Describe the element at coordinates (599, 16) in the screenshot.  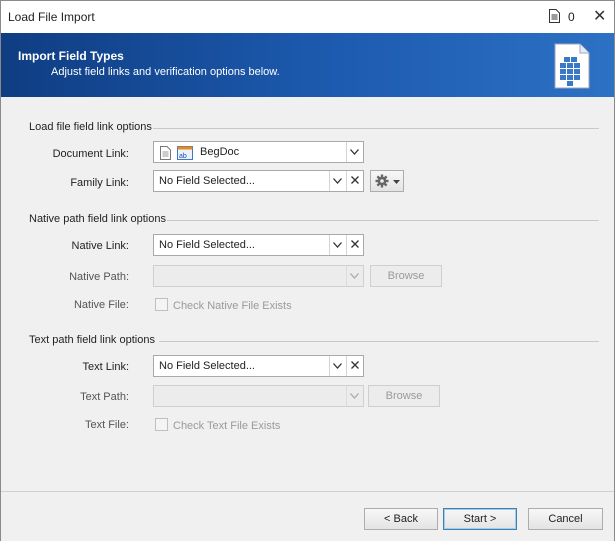
I see `close-icon: ✕` at that location.